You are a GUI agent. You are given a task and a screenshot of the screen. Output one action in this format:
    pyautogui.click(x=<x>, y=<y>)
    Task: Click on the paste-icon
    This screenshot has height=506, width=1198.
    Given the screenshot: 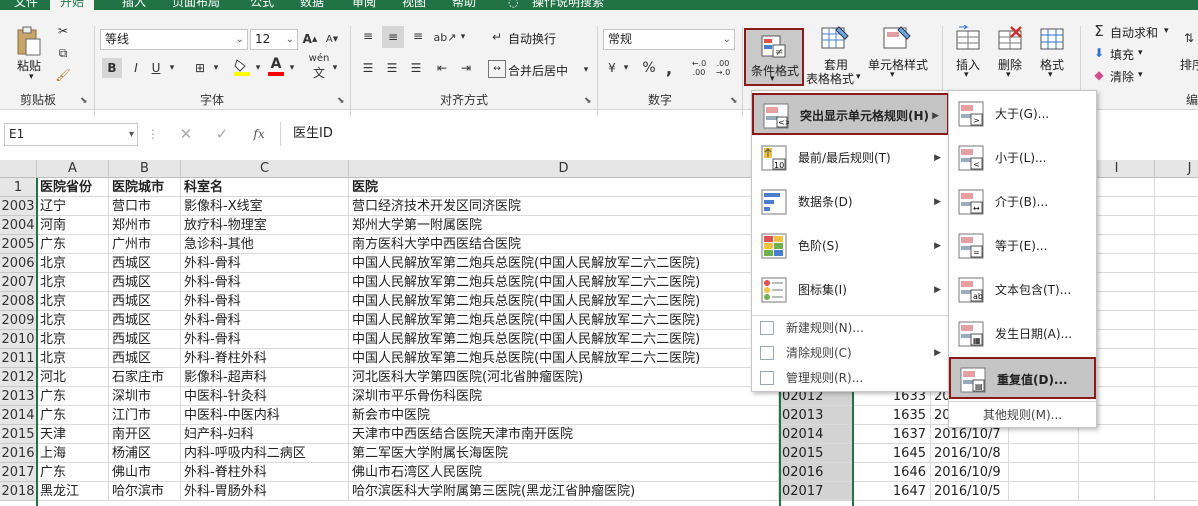 What is the action you would take?
    pyautogui.click(x=29, y=41)
    